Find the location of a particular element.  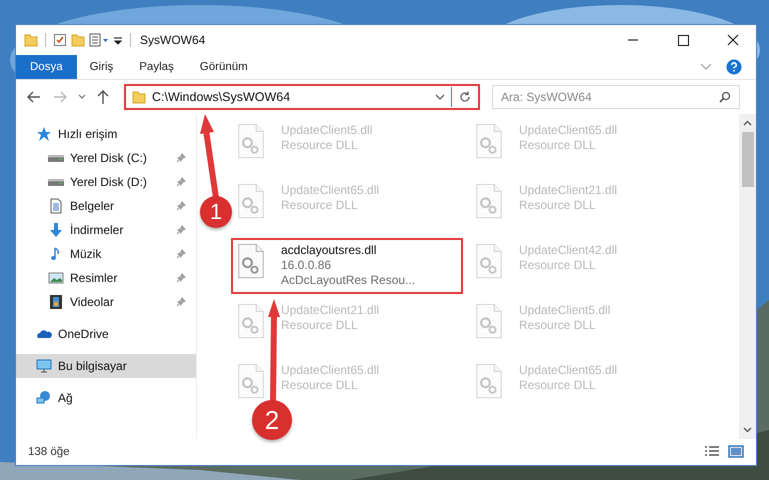

details-view-icon is located at coordinates (712, 452).